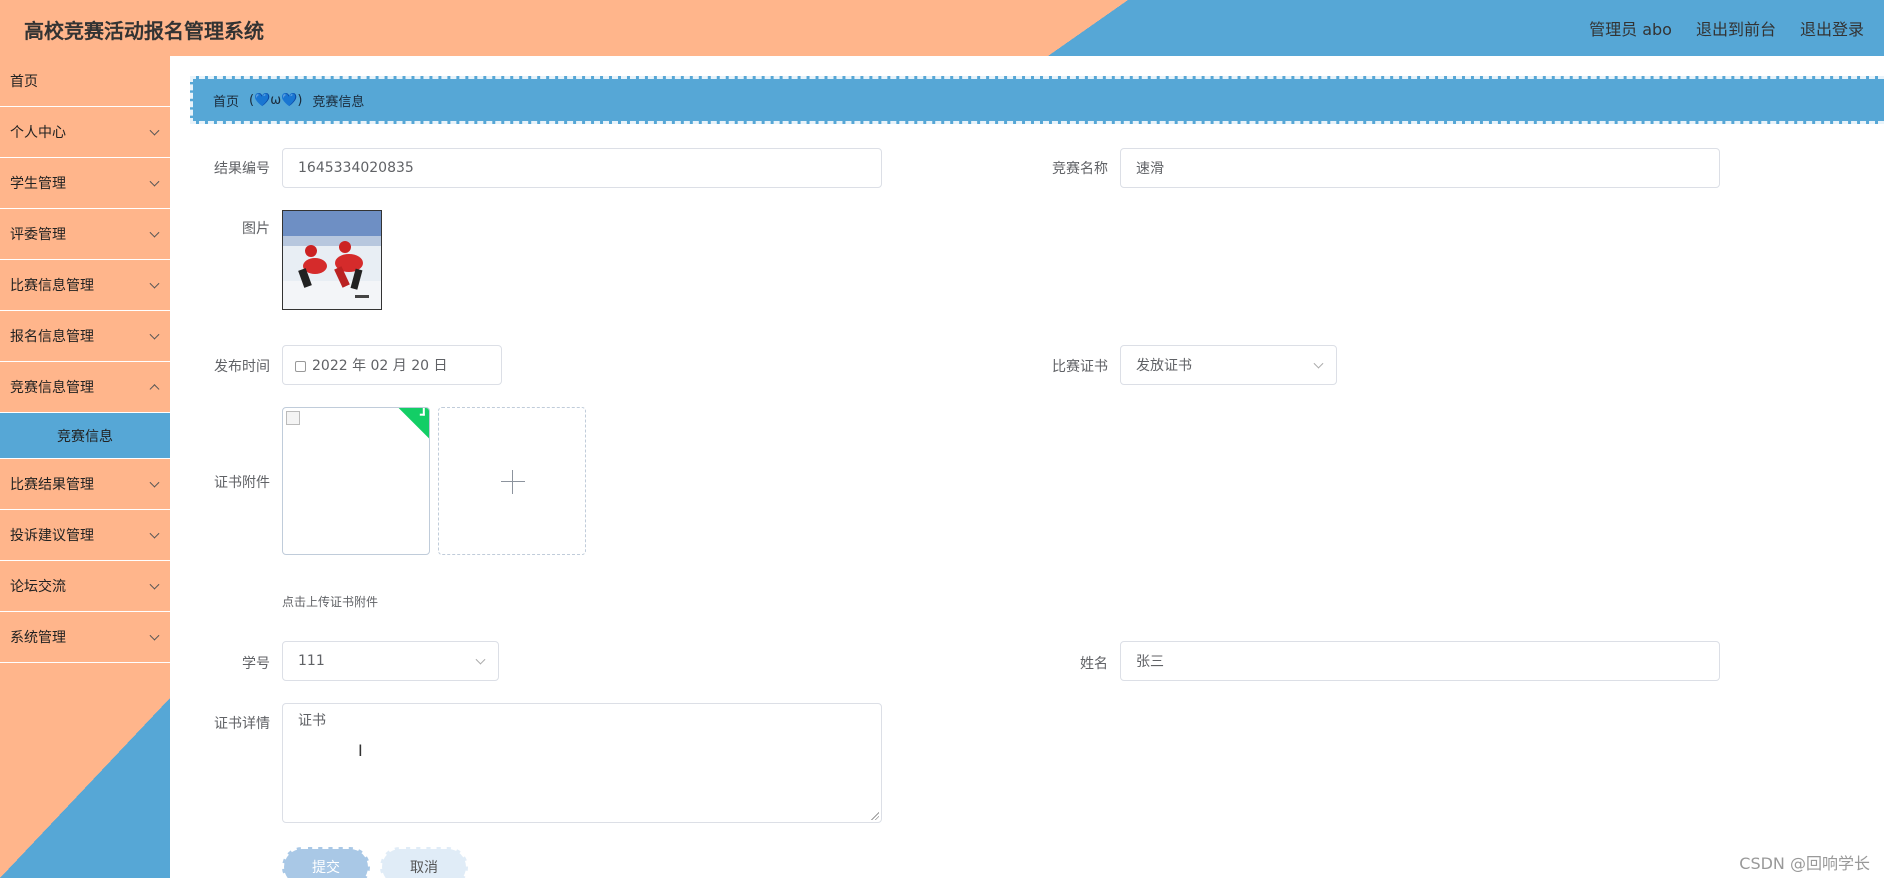 The width and height of the screenshot is (1884, 878). What do you see at coordinates (1420, 661) in the screenshot?
I see `name-input: 张三` at bounding box center [1420, 661].